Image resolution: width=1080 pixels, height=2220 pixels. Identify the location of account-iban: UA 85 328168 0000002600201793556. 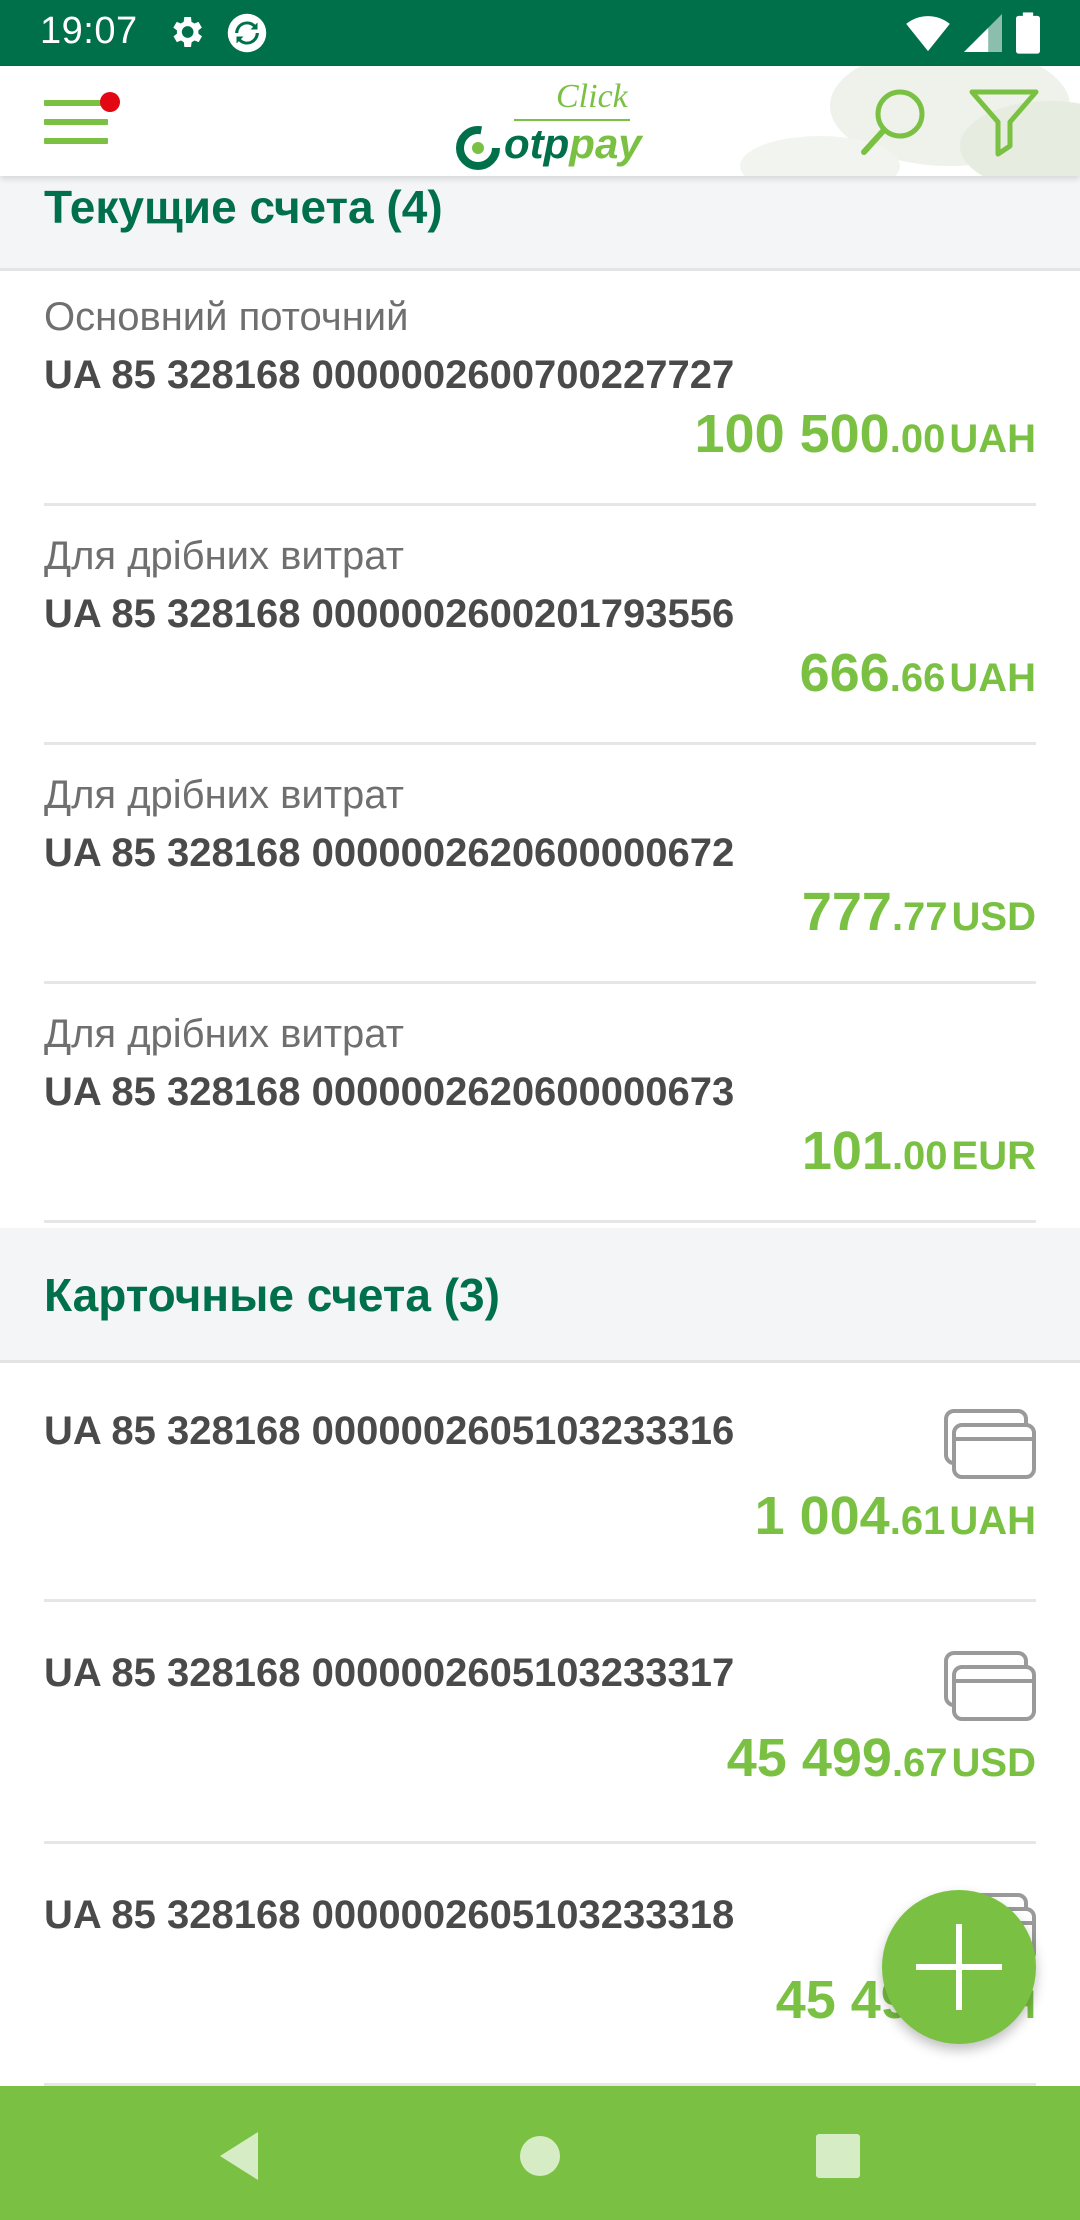
(389, 614).